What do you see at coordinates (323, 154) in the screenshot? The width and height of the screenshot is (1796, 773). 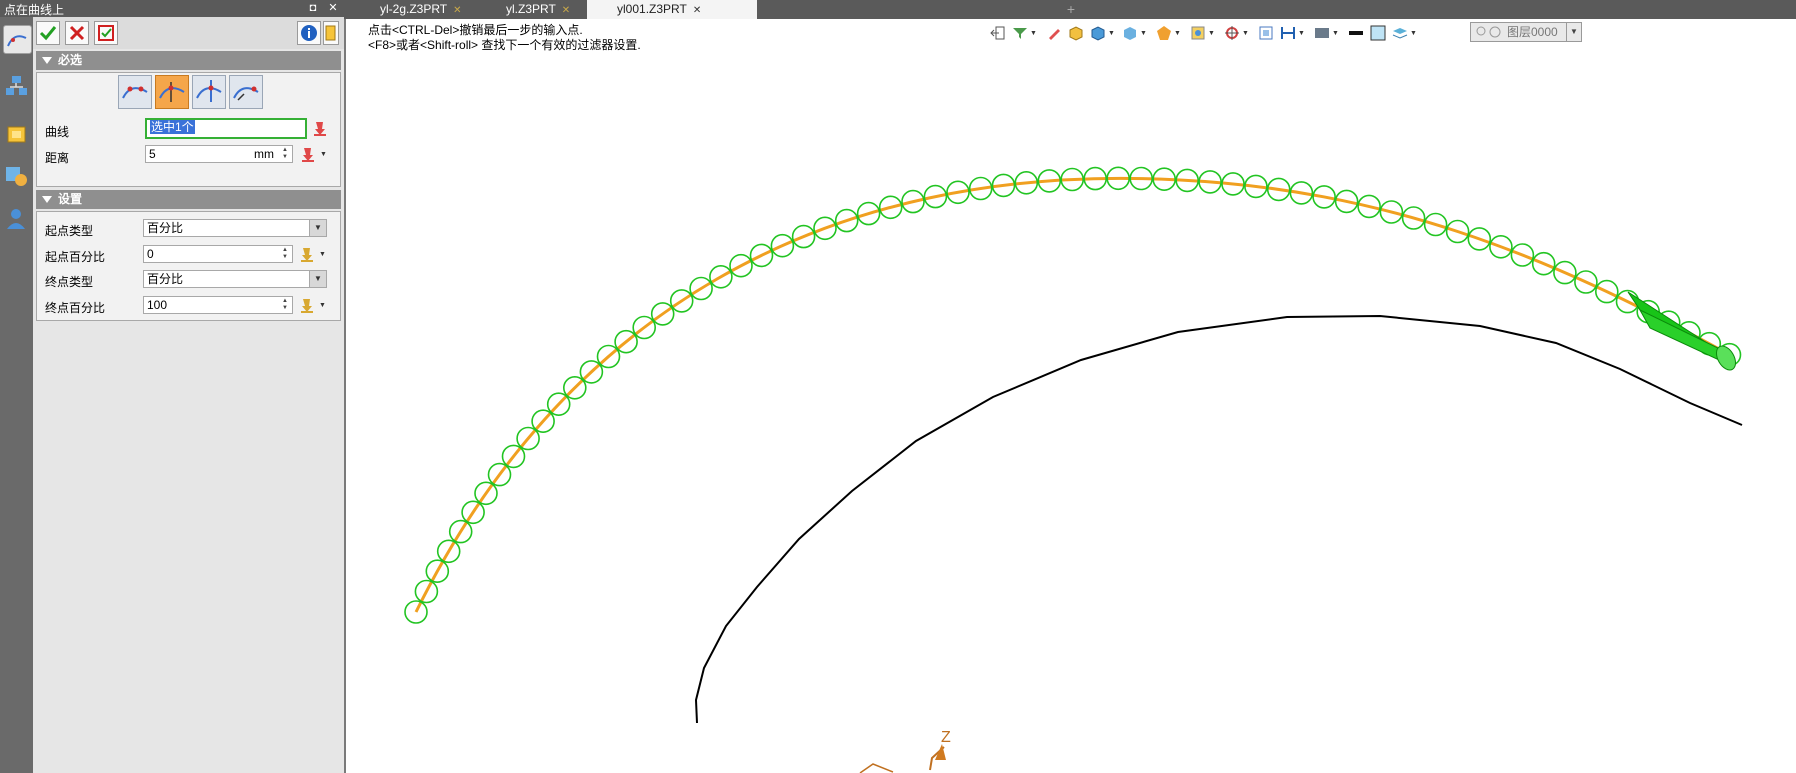 I see `distance-options-caret: ▼` at bounding box center [323, 154].